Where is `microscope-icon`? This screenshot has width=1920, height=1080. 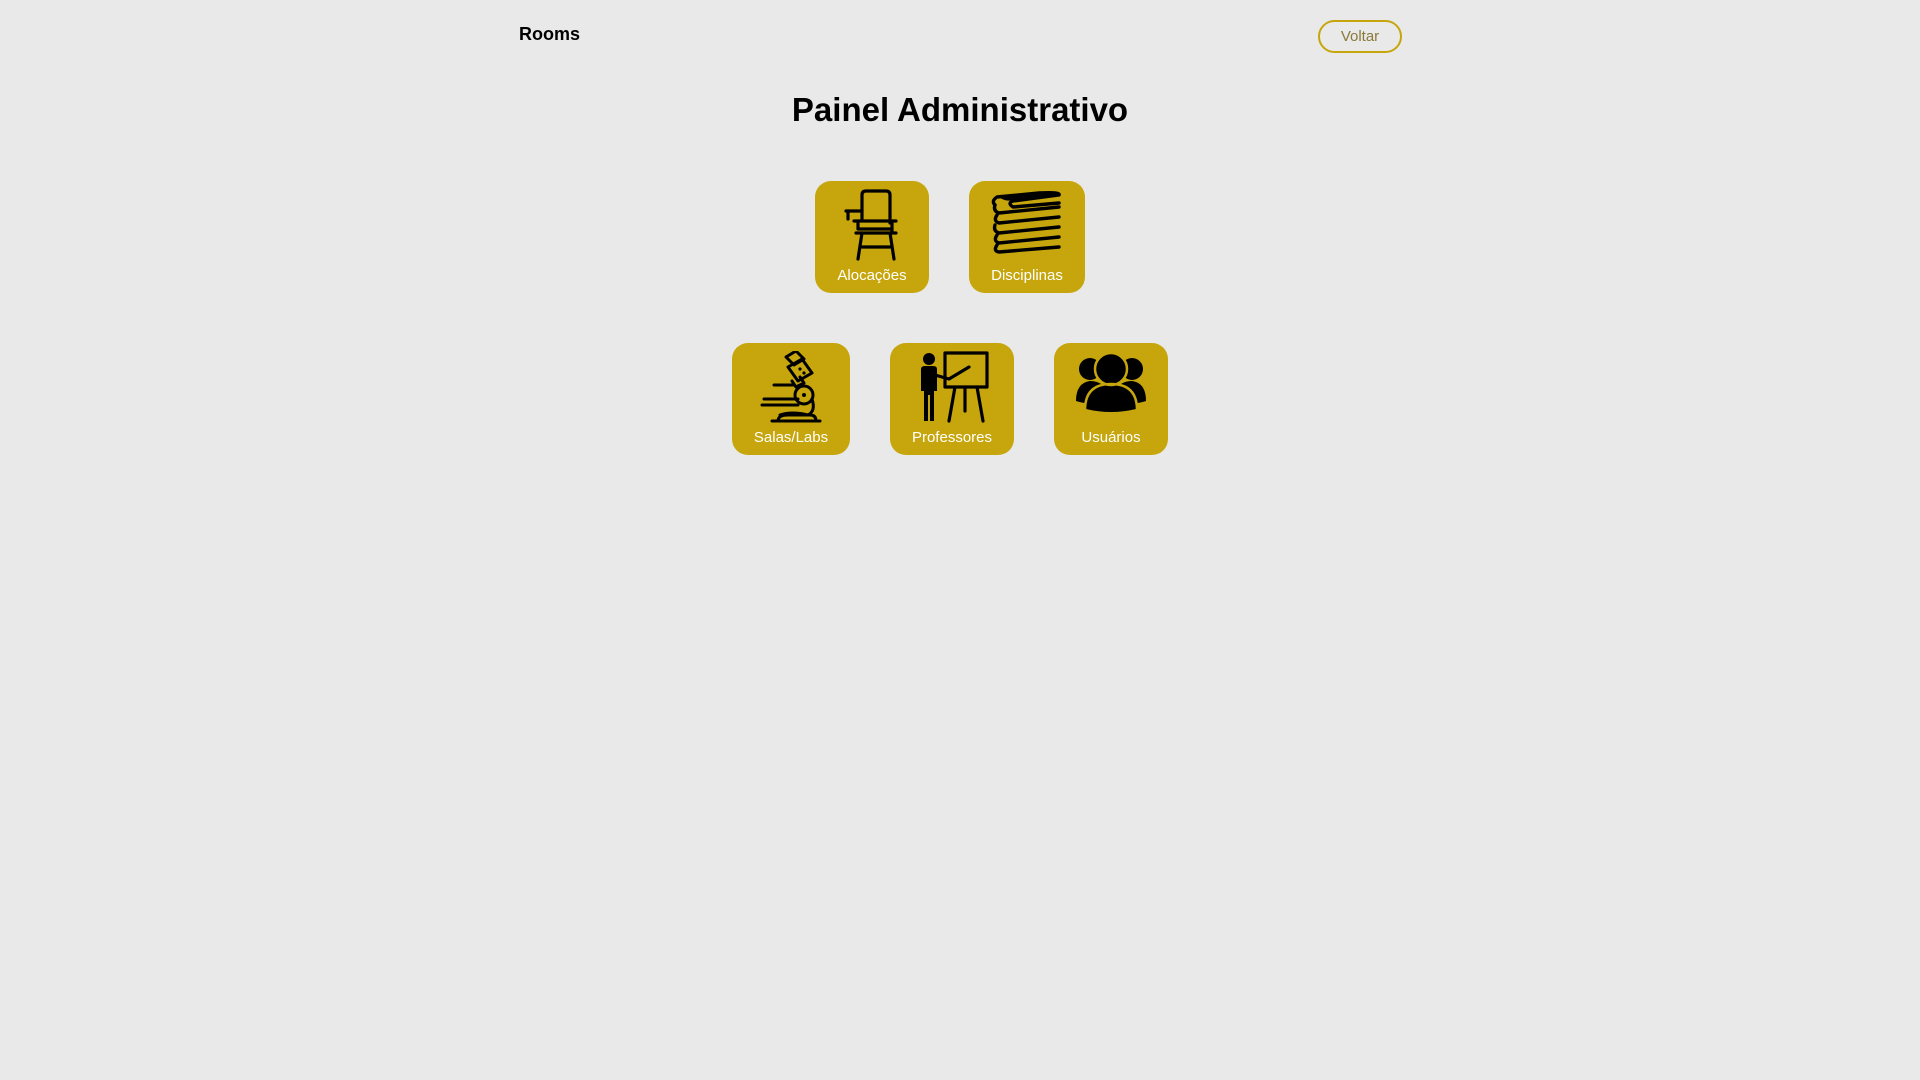 microscope-icon is located at coordinates (791, 387).